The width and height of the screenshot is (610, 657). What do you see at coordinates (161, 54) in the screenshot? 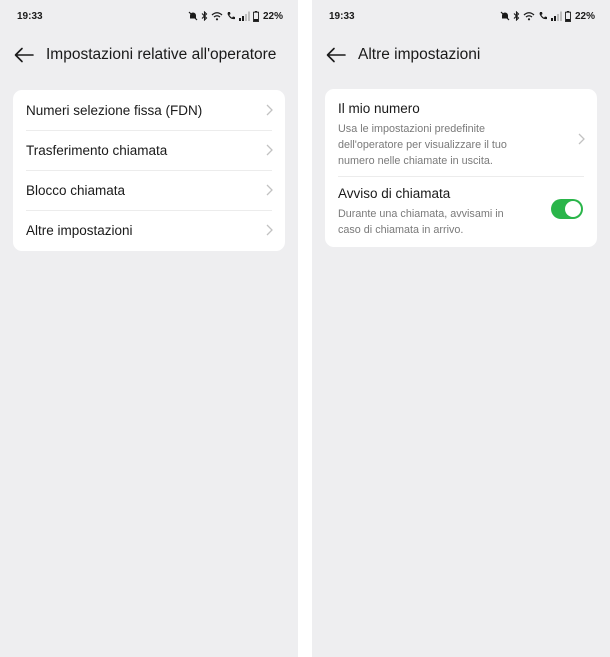
I see `page-title: Impostazioni relative all'operatore` at bounding box center [161, 54].